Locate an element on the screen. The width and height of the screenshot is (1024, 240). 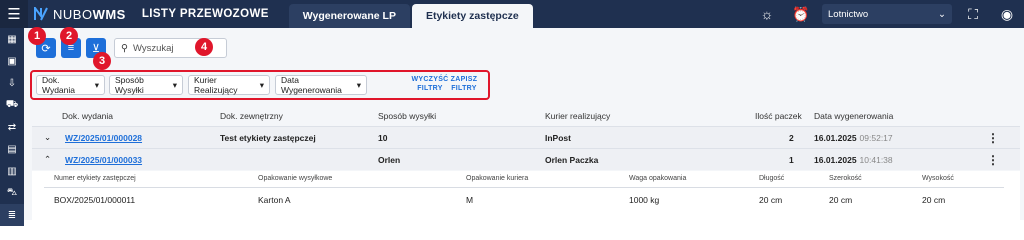
header-package-count: Ilość paczek is located at coordinates (778, 116).